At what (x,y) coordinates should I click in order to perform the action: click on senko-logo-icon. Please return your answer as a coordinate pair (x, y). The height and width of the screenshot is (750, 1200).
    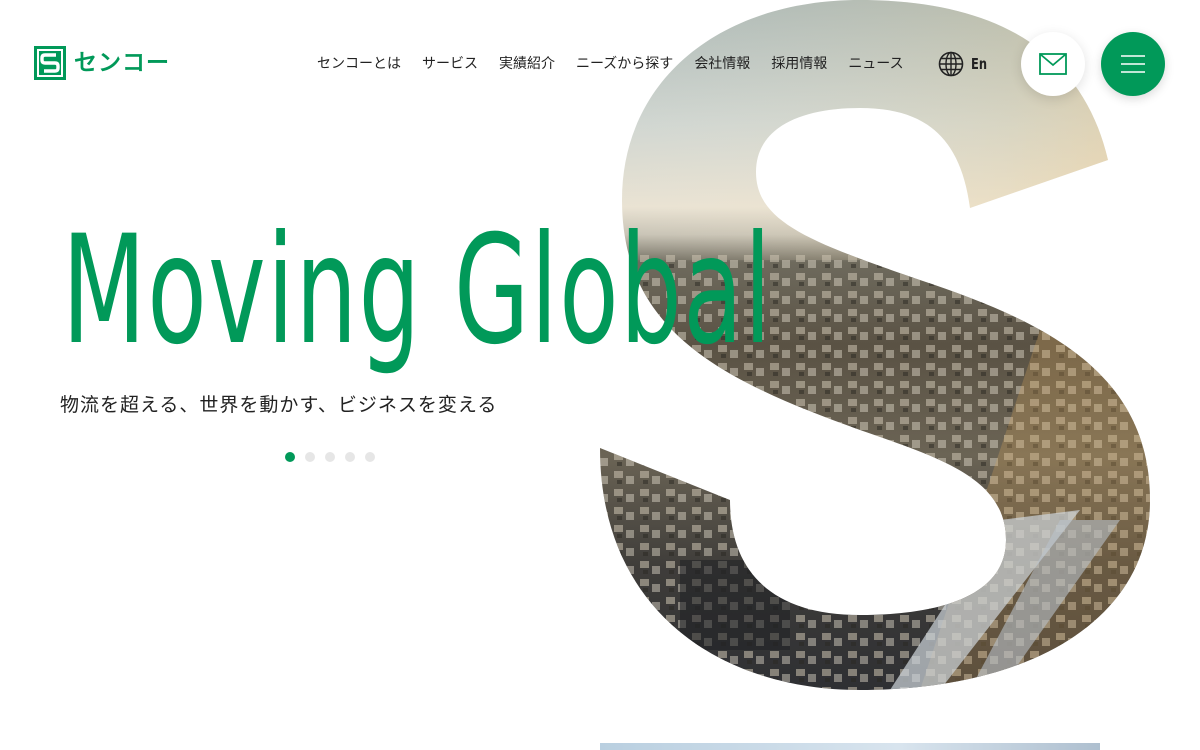
    Looking at the image, I should click on (50, 63).